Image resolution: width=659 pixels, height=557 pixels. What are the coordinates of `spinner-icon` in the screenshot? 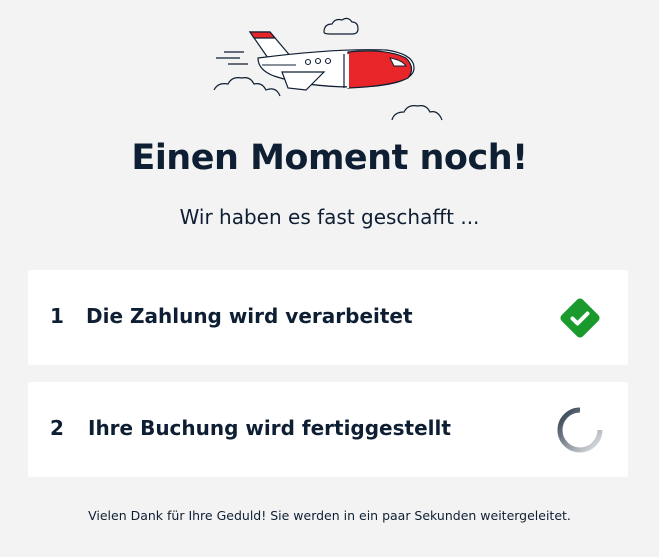 It's located at (580, 430).